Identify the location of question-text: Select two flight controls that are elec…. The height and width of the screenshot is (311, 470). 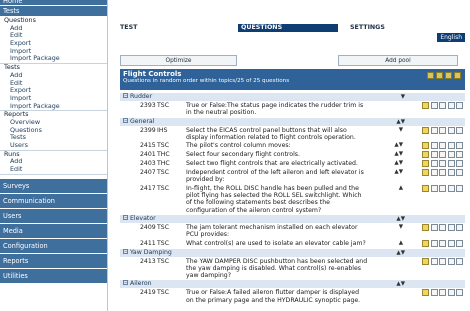
(277, 163).